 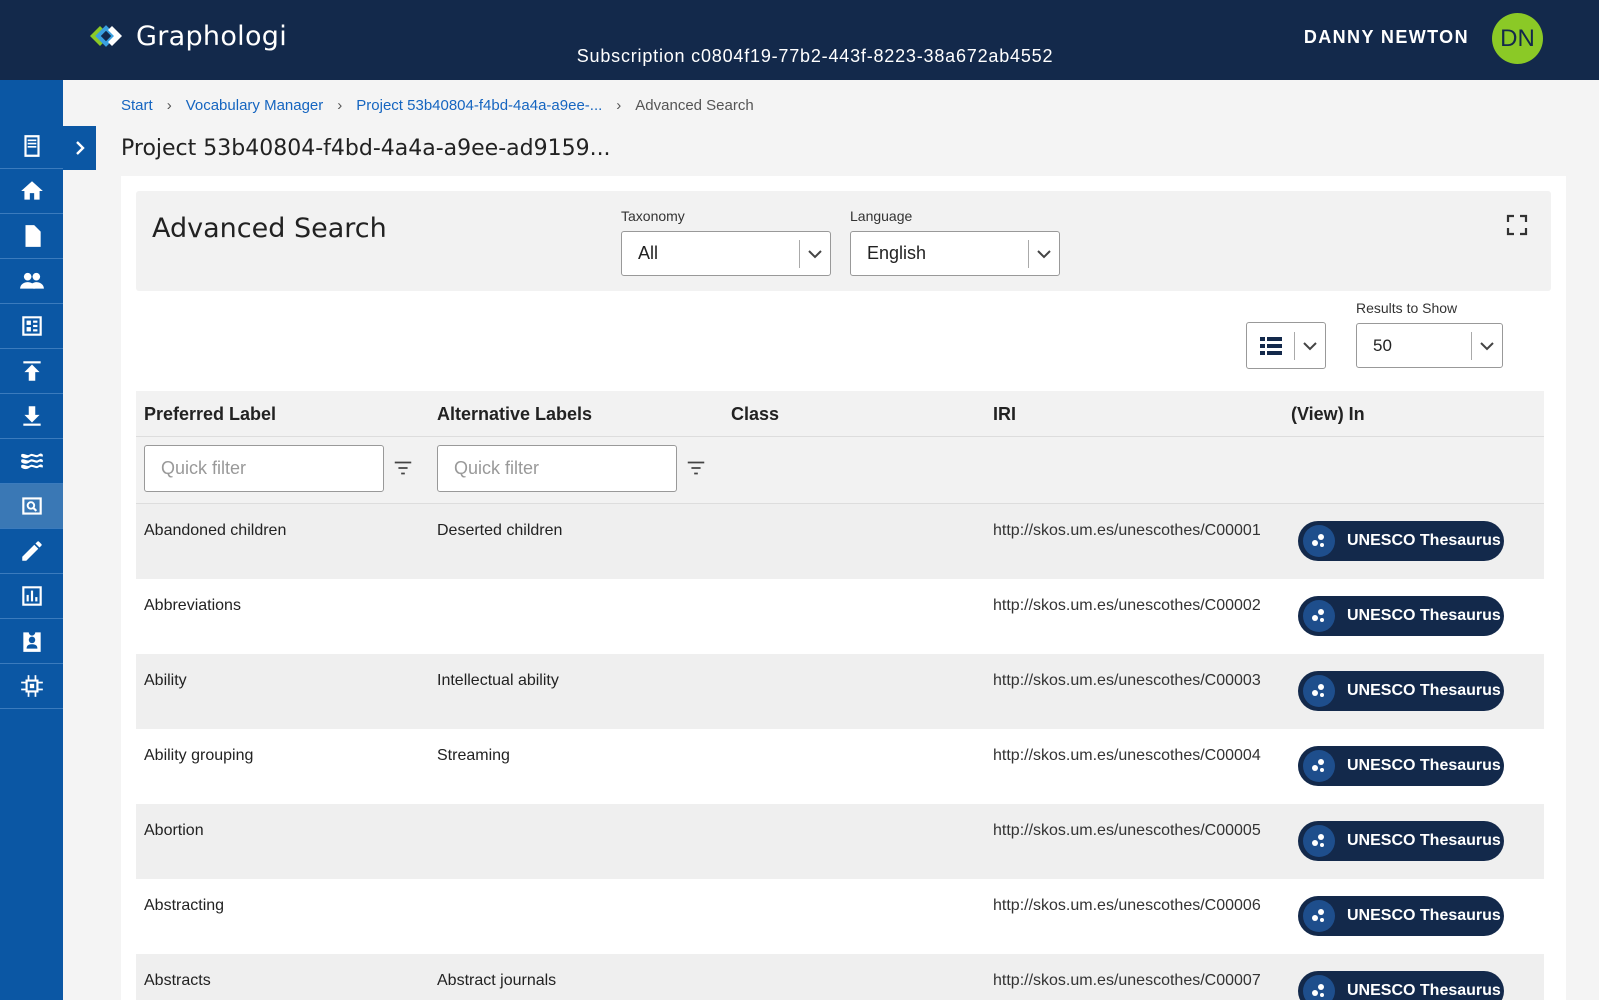 I want to click on user-name: DANNY NEWTON, so click(x=1386, y=37).